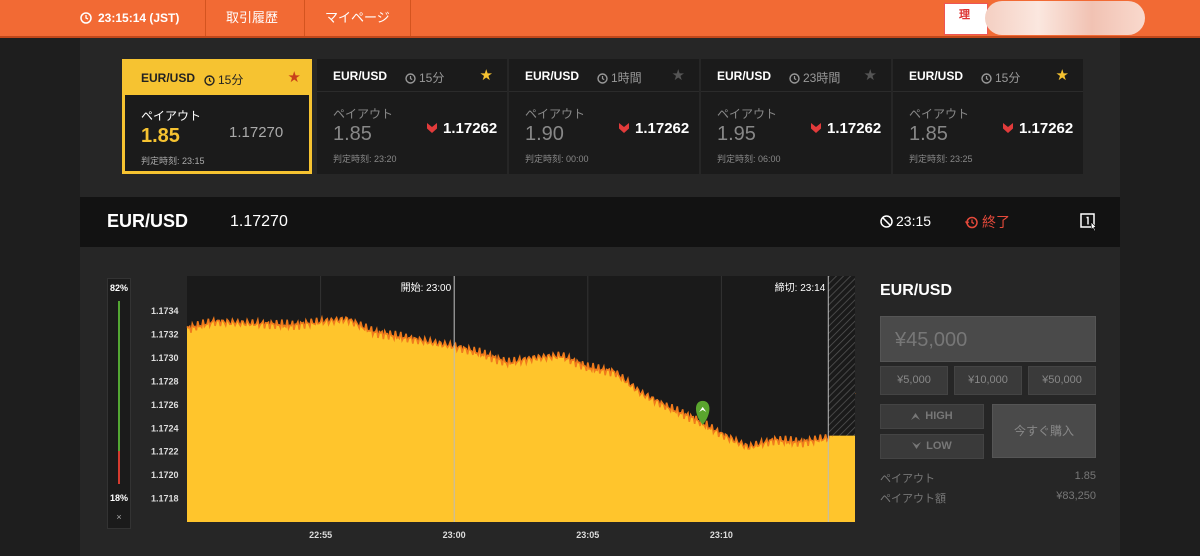 Image resolution: width=1200 pixels, height=556 pixels. I want to click on history-icon, so click(971, 222).